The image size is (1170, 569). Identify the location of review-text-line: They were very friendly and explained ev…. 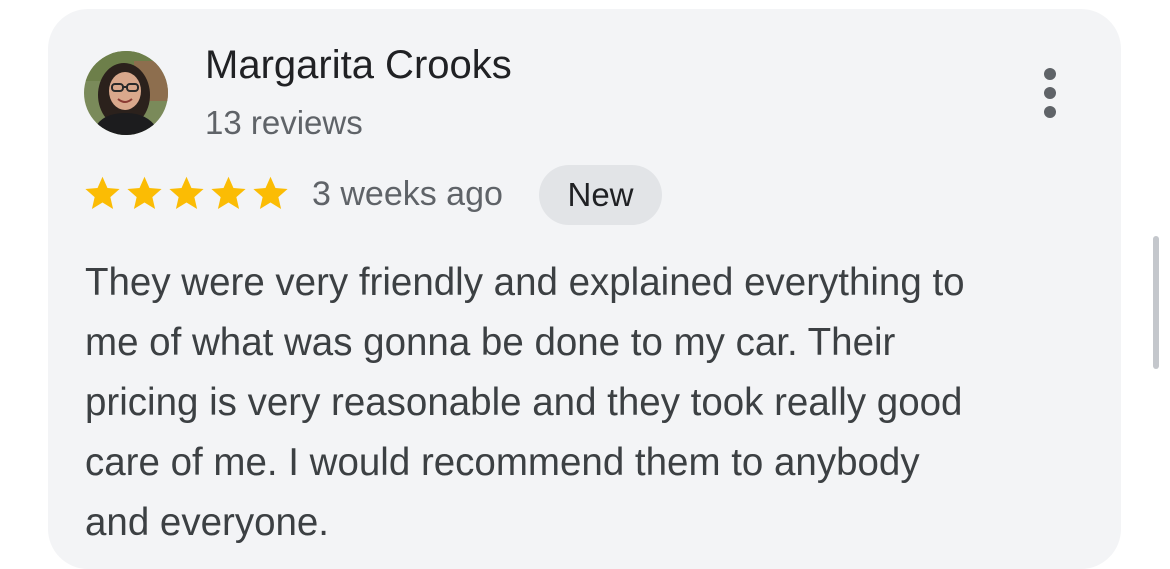
(525, 282).